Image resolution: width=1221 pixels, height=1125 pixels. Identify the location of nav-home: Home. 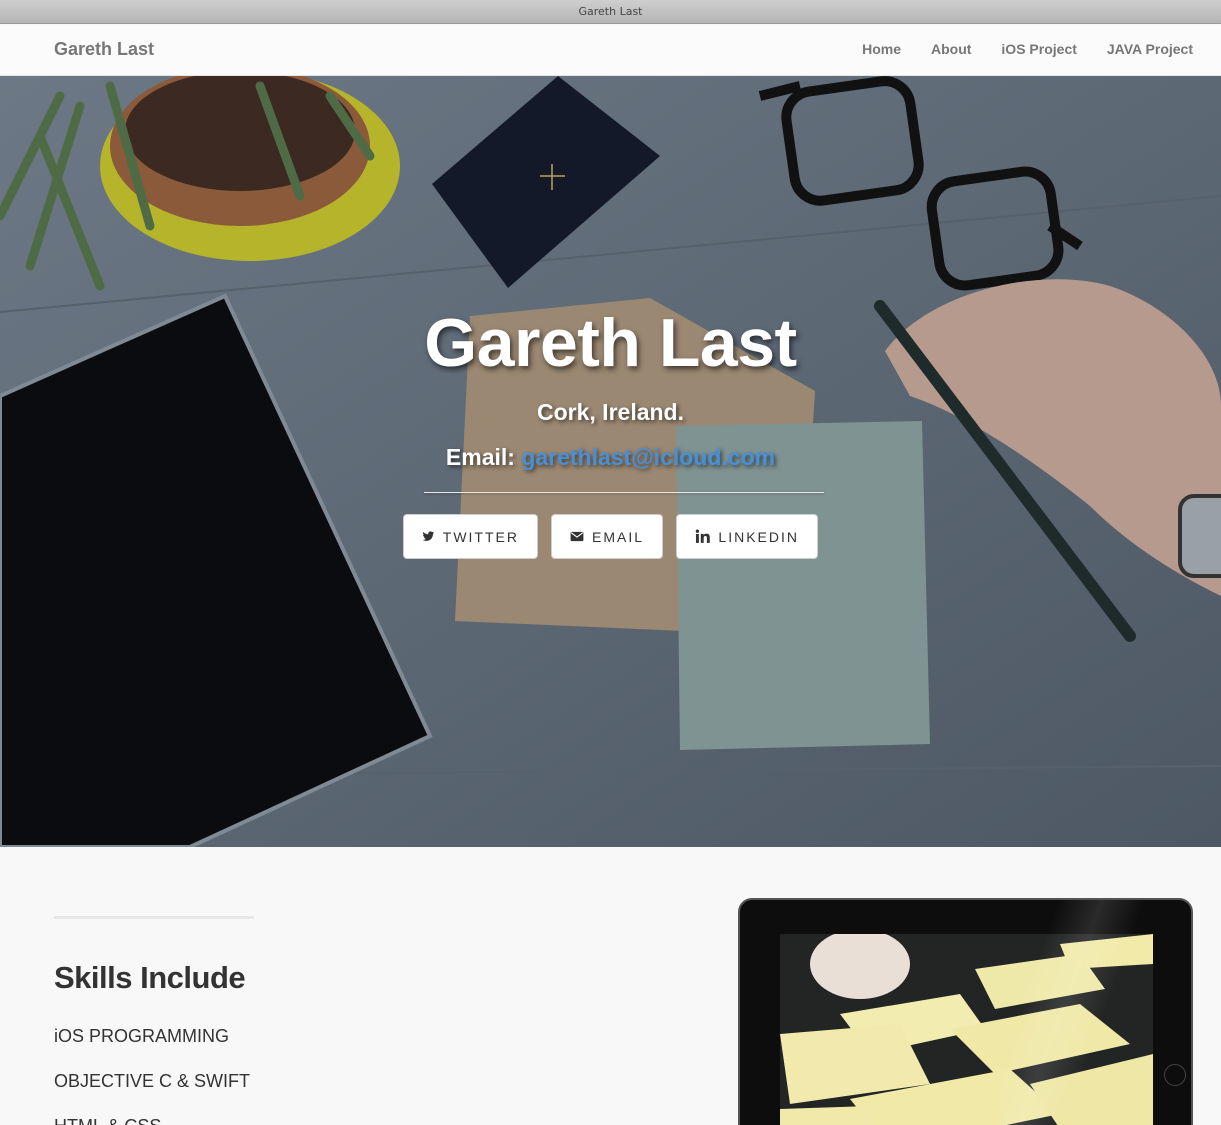
(881, 49).